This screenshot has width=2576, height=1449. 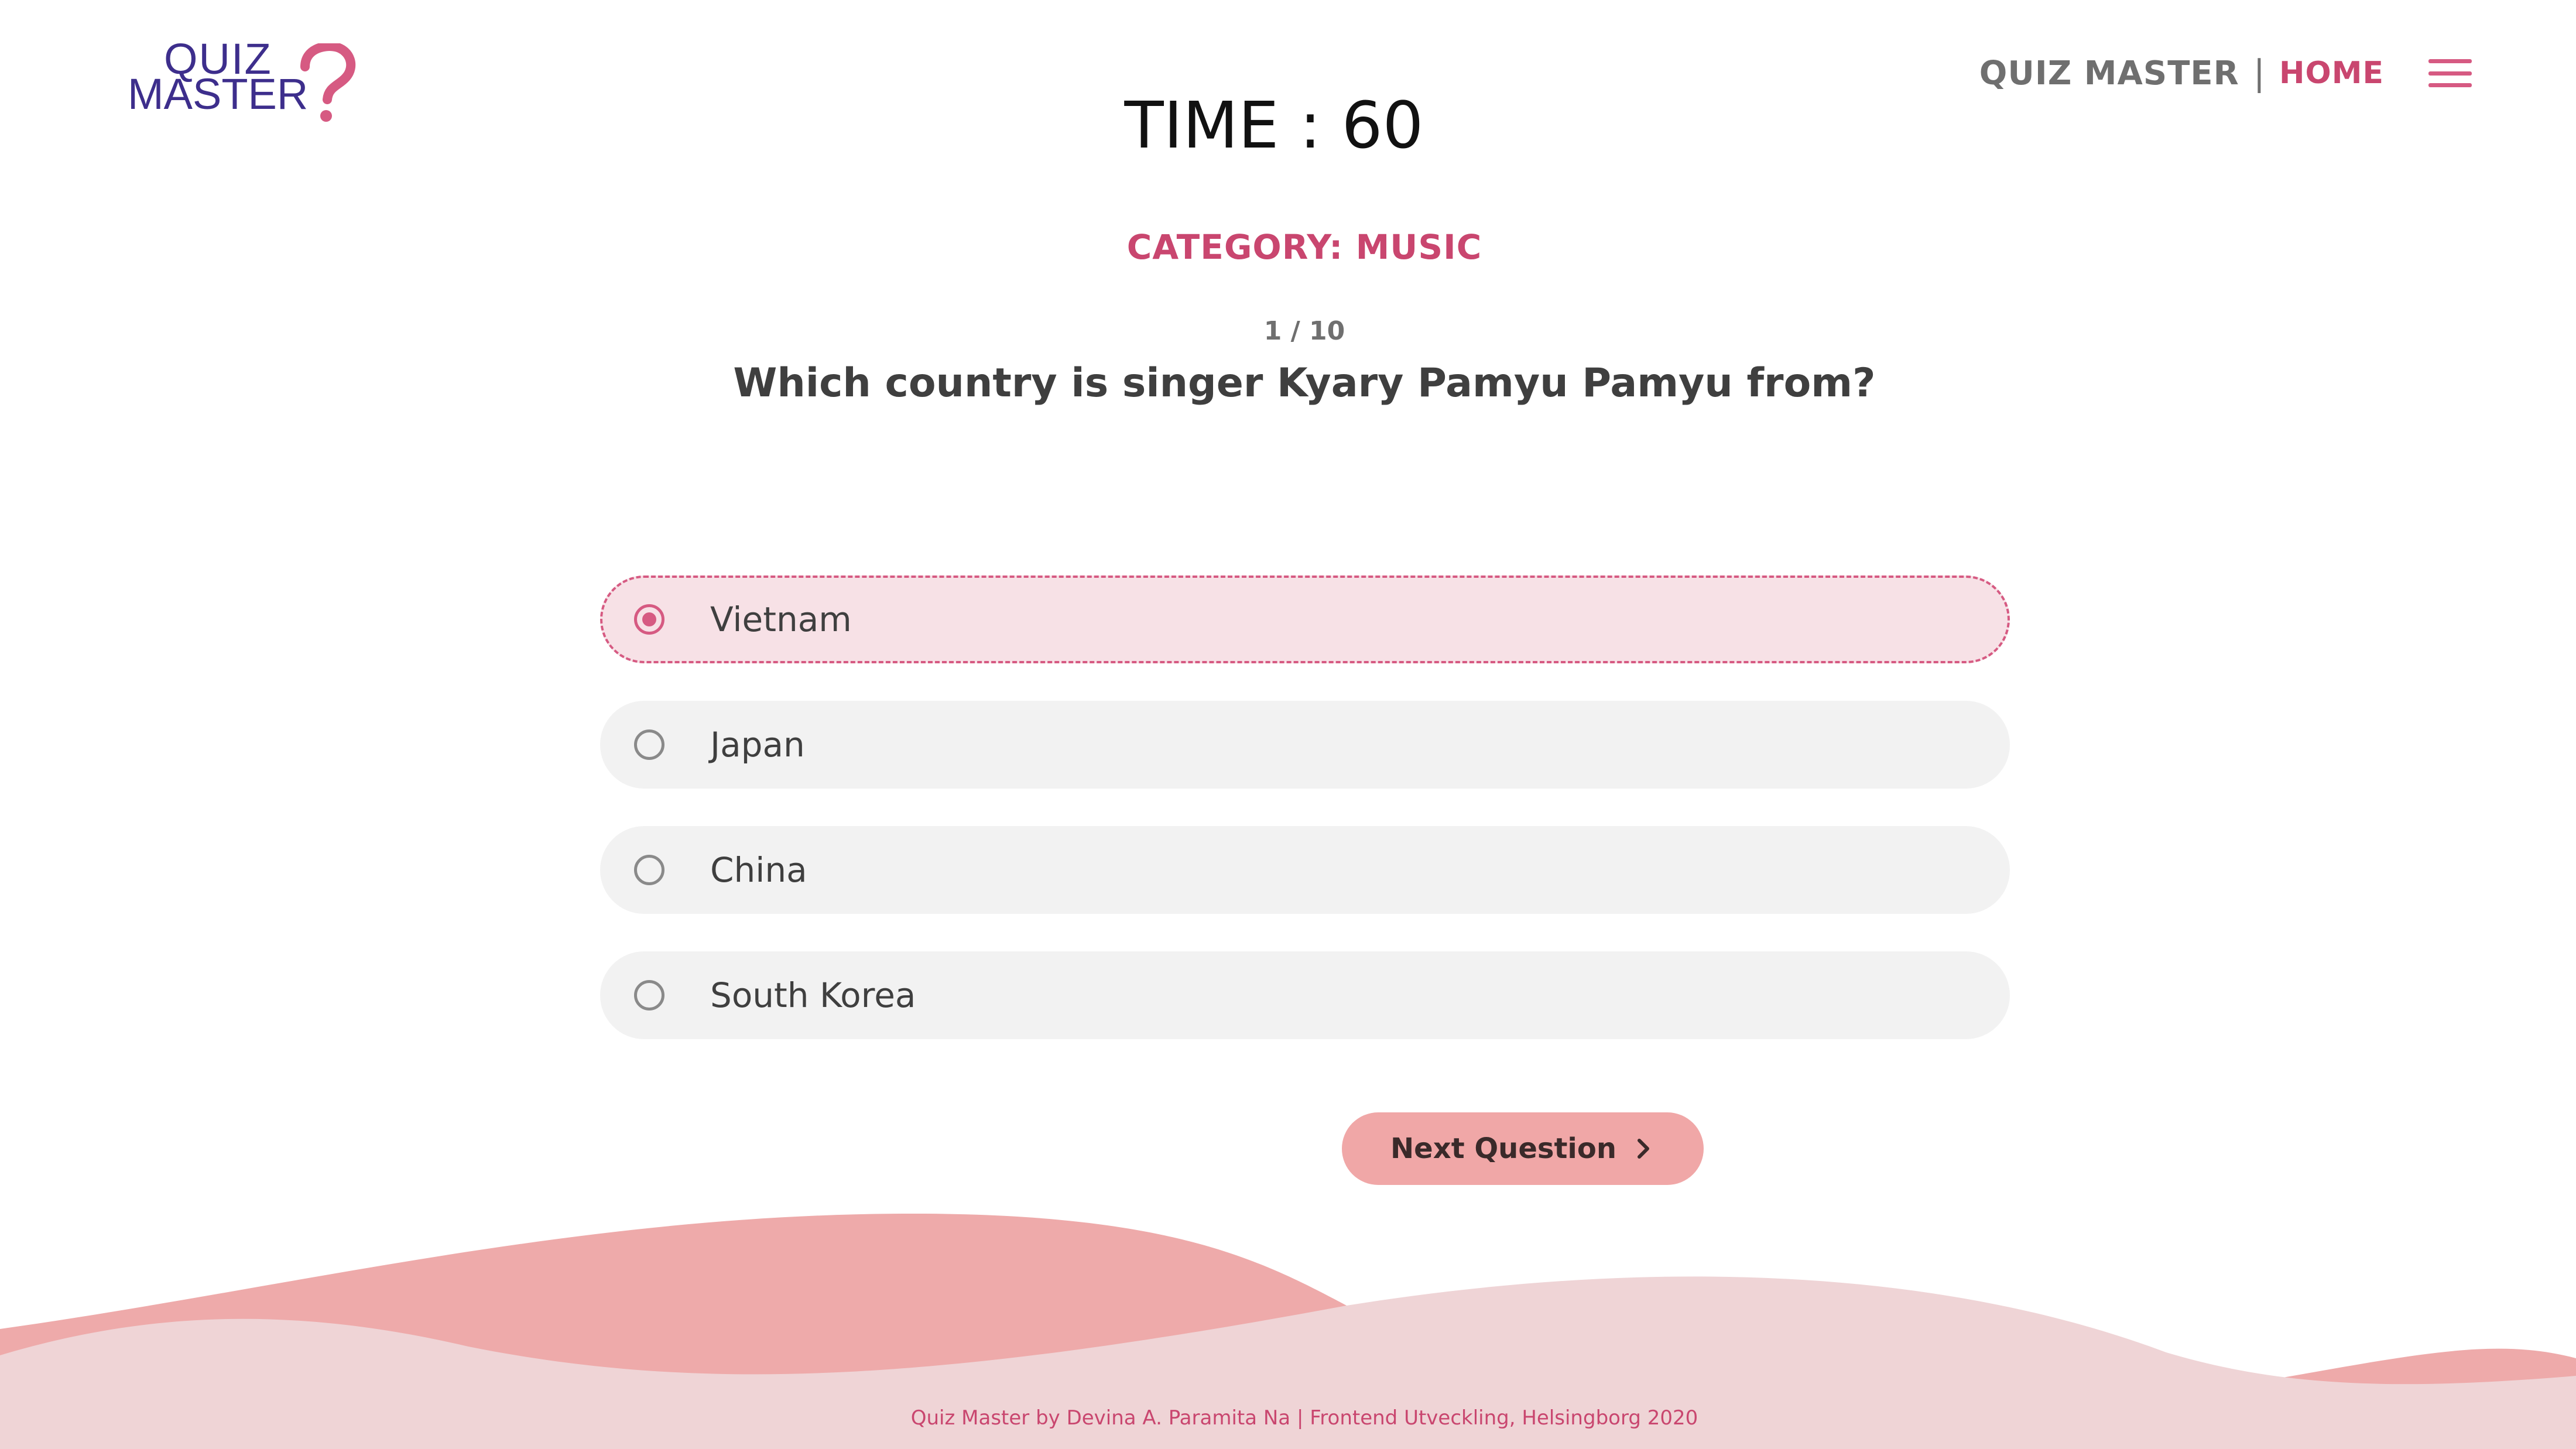 What do you see at coordinates (781, 619) in the screenshot?
I see `answer-label: Vietnam` at bounding box center [781, 619].